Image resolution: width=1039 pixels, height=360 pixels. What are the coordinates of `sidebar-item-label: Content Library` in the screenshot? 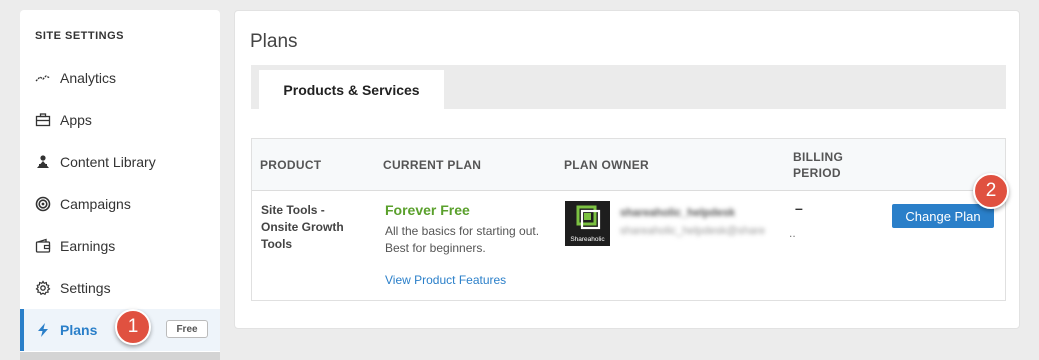 It's located at (108, 162).